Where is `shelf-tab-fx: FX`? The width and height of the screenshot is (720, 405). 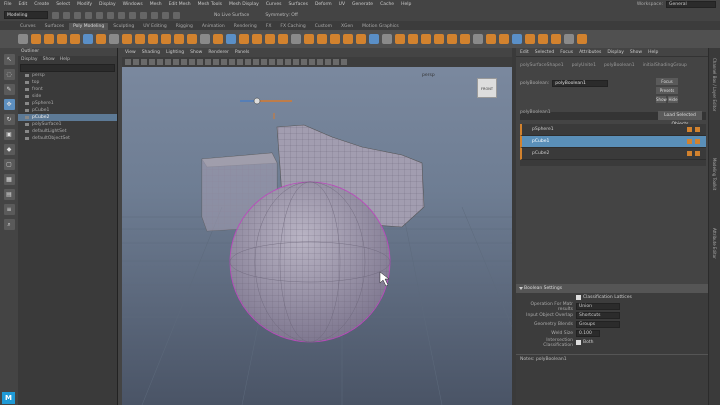
shelf-tab-fx: FX is located at coordinates (268, 26).